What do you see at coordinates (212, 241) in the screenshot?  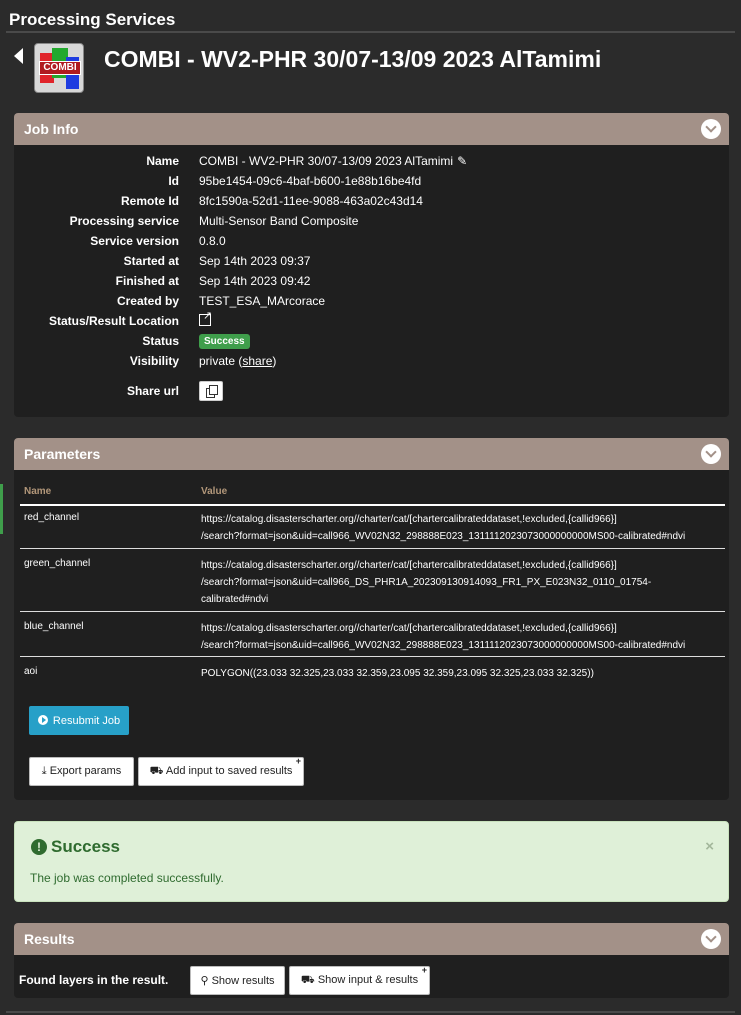 I see `field-value: 0.8.0` at bounding box center [212, 241].